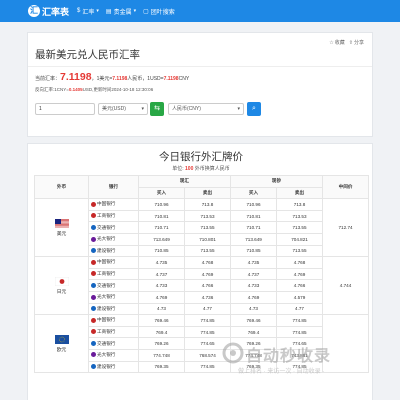 The width and height of the screenshot is (400, 400). What do you see at coordinates (161, 204) in the screenshot?
I see `rate-cell-spot-buy: 710.96` at bounding box center [161, 204].